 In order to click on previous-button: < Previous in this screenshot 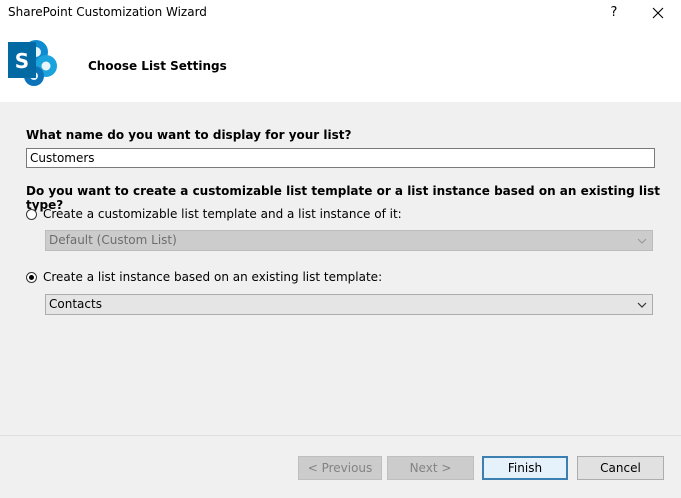, I will do `click(340, 468)`.